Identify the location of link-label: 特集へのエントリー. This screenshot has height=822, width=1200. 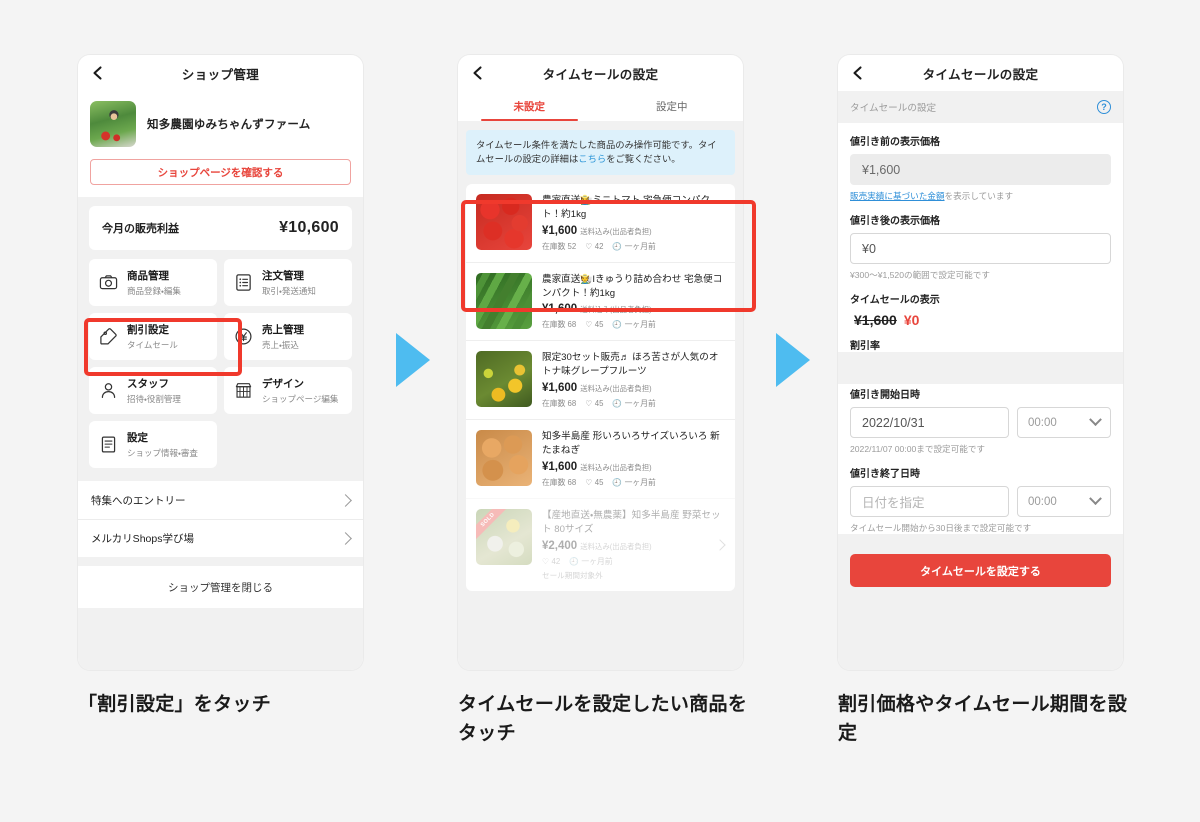
(138, 500).